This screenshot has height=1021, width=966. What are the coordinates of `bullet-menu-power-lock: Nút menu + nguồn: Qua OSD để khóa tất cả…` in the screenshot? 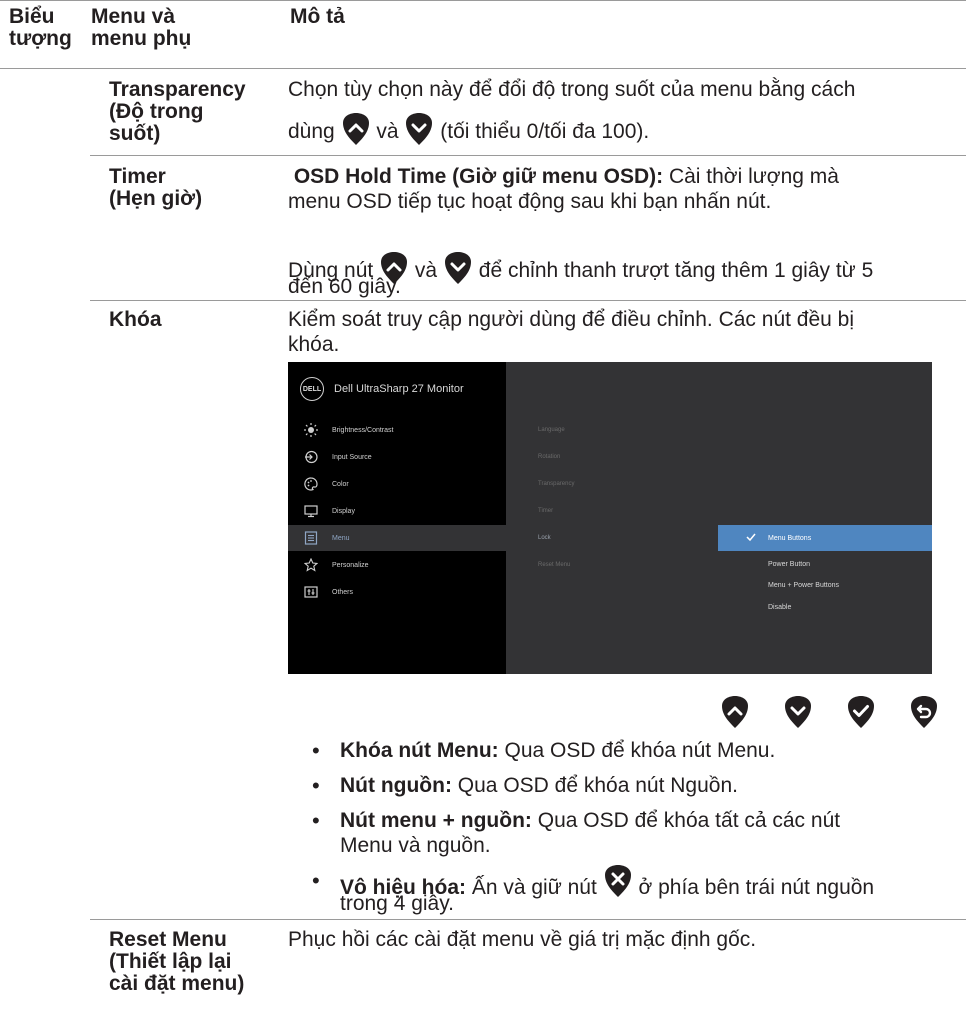 It's located at (590, 820).